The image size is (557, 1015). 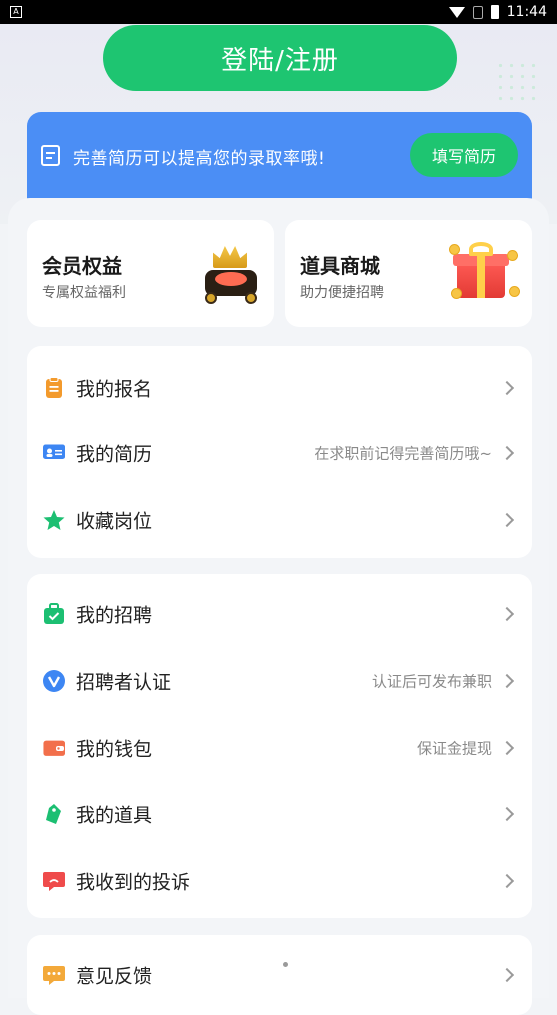 I want to click on menu-item-label: 收藏岗位, so click(x=114, y=521).